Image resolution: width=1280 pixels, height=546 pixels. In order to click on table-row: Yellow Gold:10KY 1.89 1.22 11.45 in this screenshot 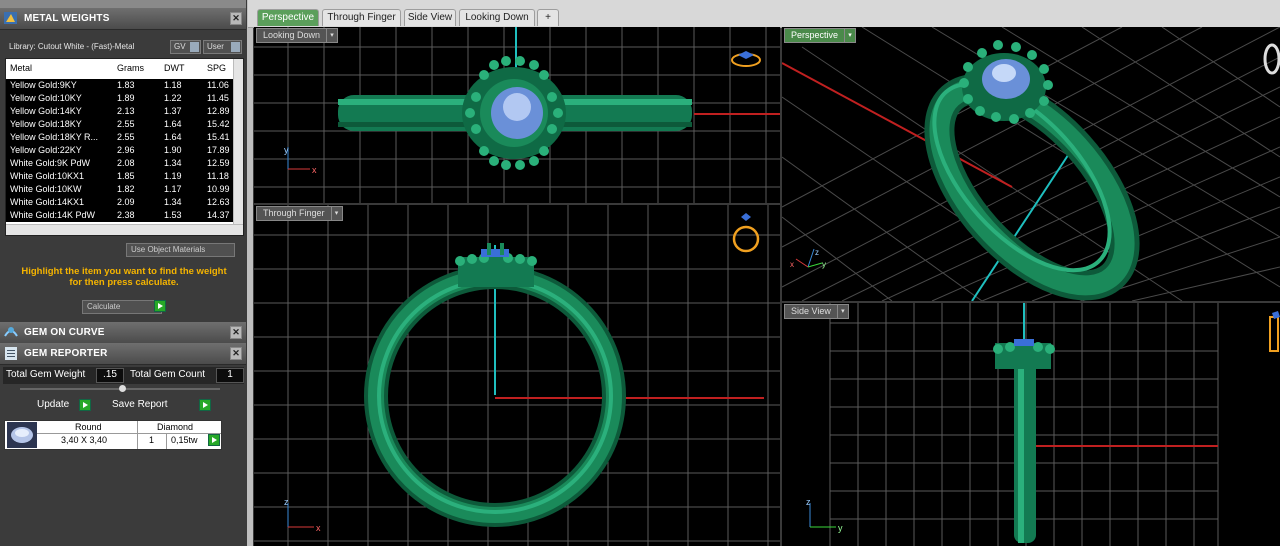, I will do `click(119, 98)`.